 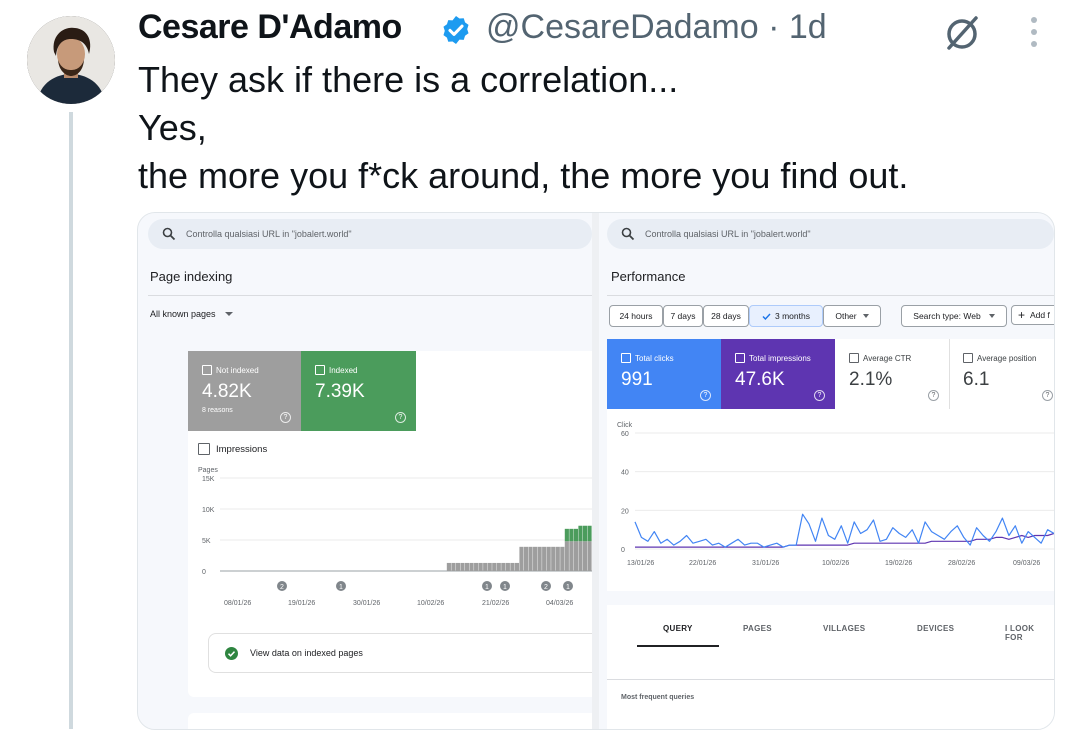 What do you see at coordinates (852, 316) in the screenshot?
I see `date-chip-other: Other` at bounding box center [852, 316].